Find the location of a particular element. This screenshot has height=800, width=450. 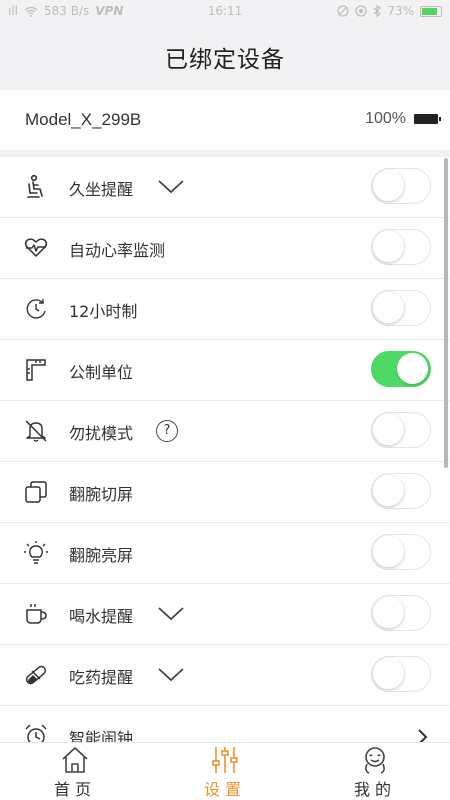

status-right: 73% is located at coordinates (389, 11).